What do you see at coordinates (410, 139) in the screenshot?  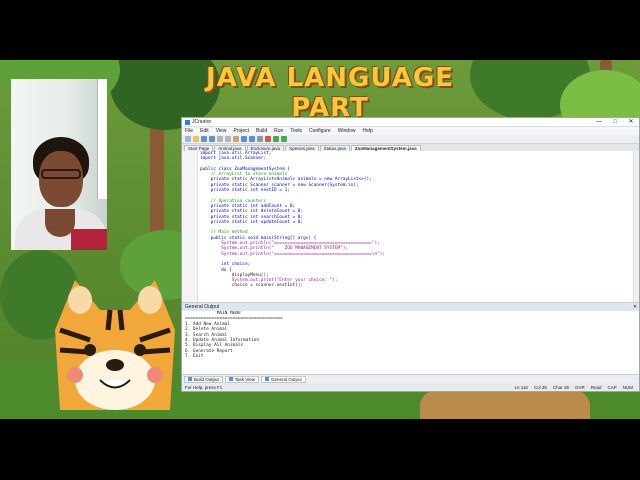 I see `toolbar` at bounding box center [410, 139].